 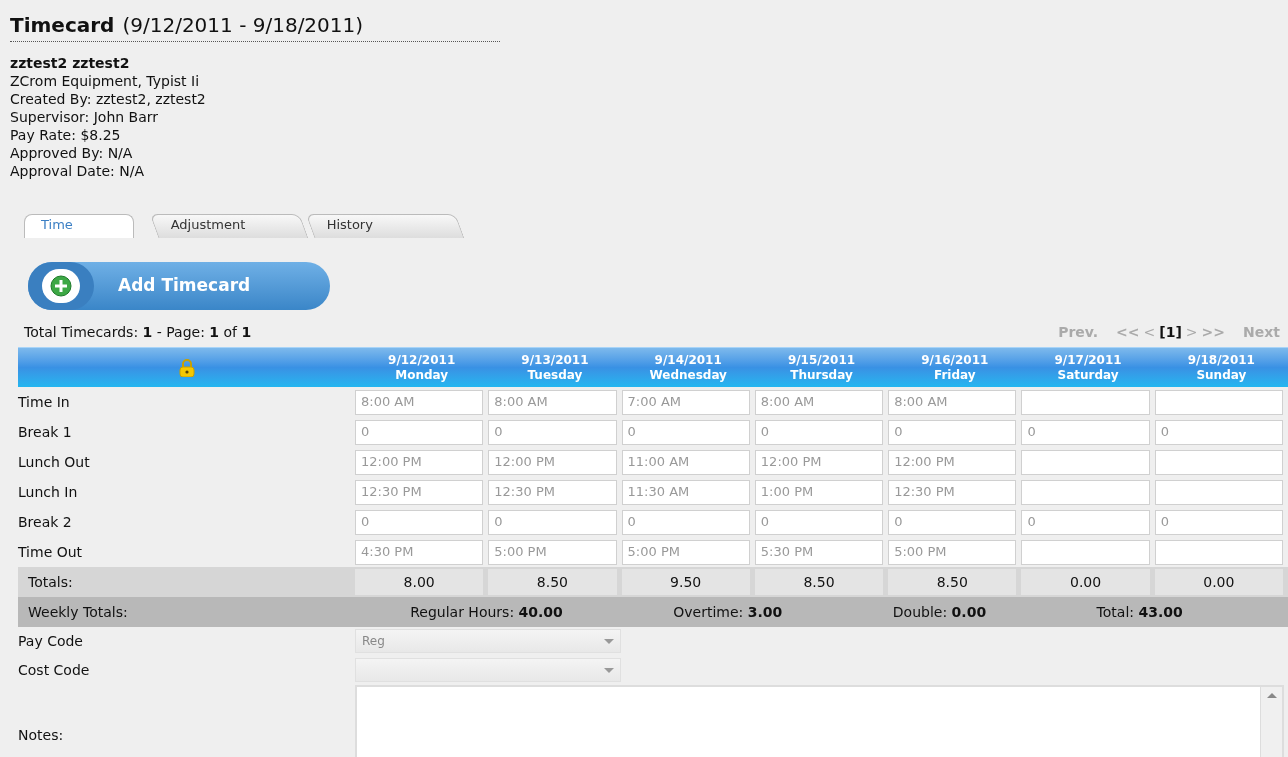 I want to click on pager-link: Next, so click(x=1261, y=332).